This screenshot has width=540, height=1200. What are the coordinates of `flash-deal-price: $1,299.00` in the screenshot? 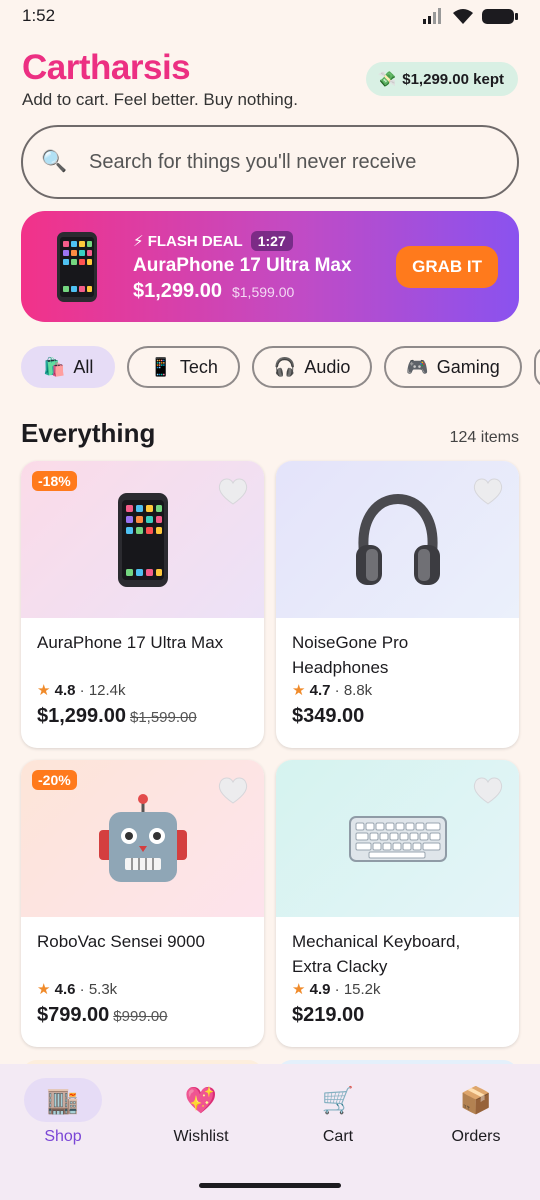 It's located at (177, 290).